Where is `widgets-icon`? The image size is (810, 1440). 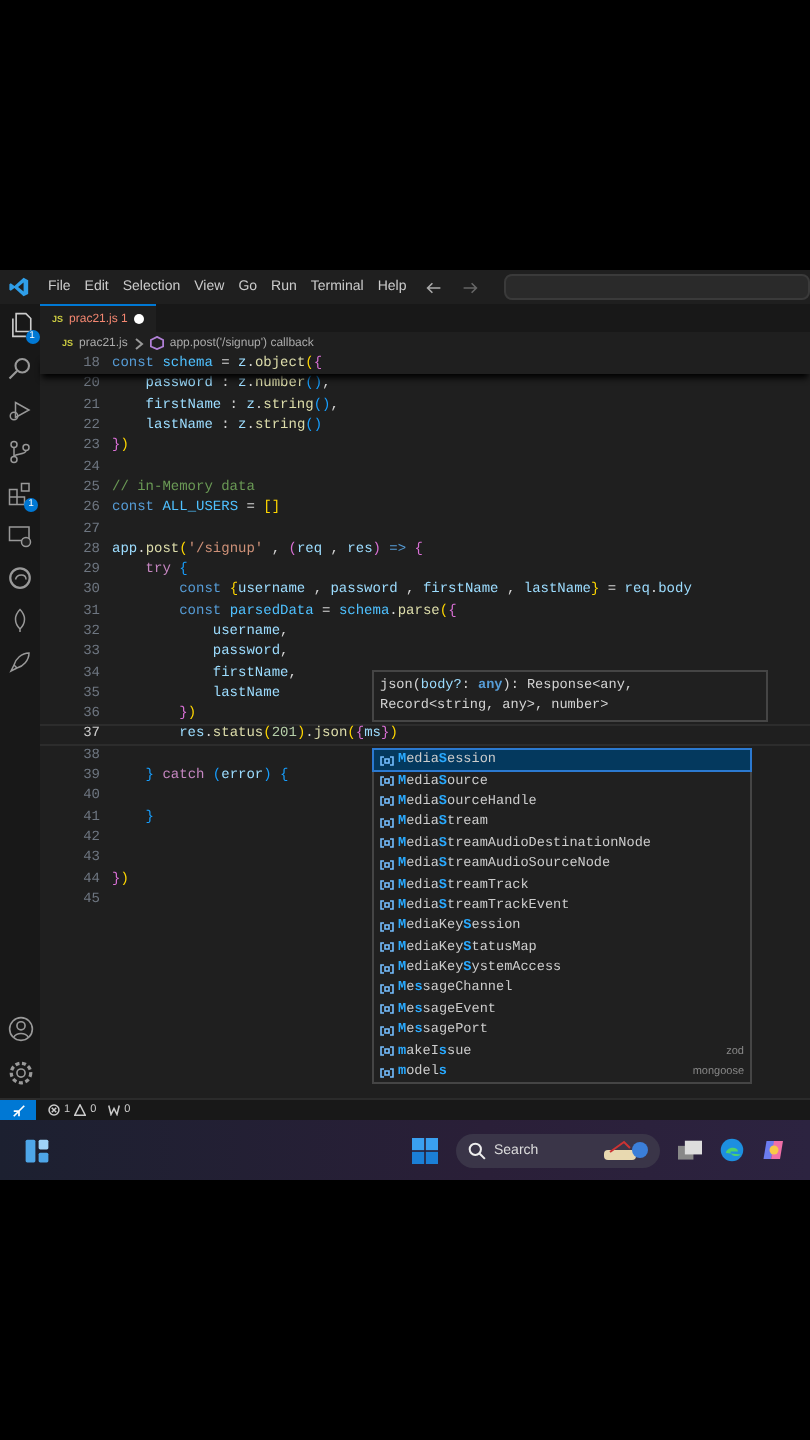 widgets-icon is located at coordinates (37, 1150).